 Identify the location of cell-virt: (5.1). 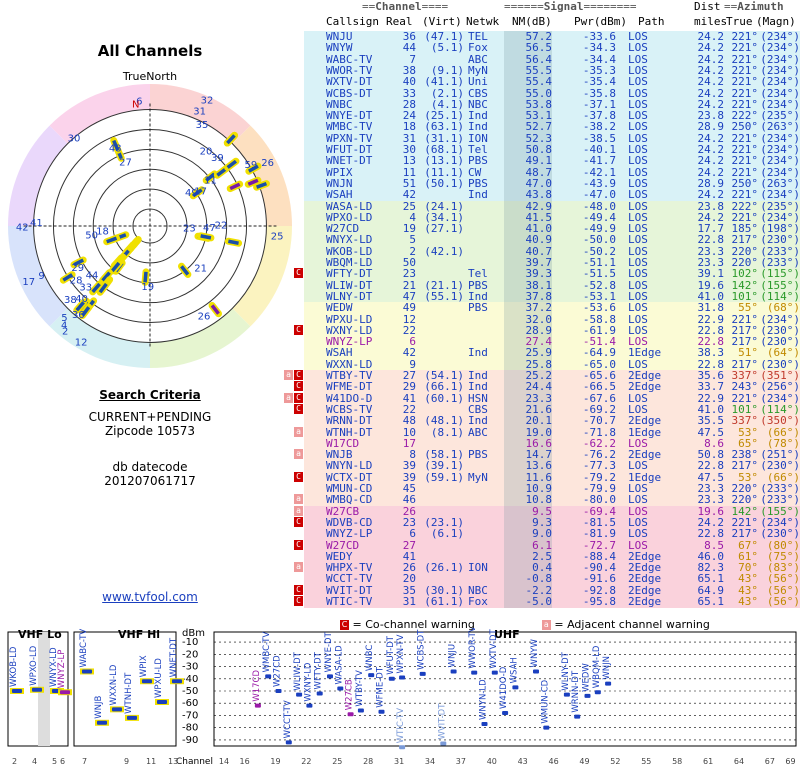
(447, 48).